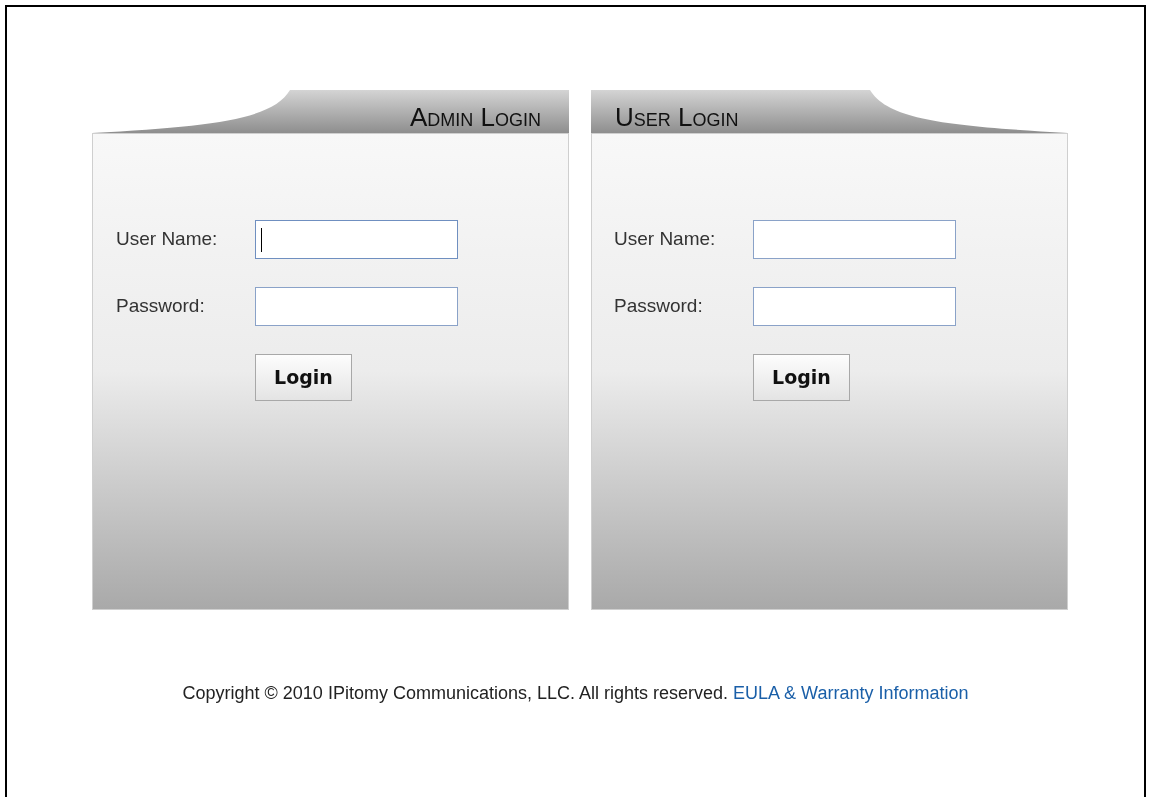 Image resolution: width=1151 pixels, height=797 pixels. I want to click on eula-link: EULA & Warranty Information, so click(851, 693).